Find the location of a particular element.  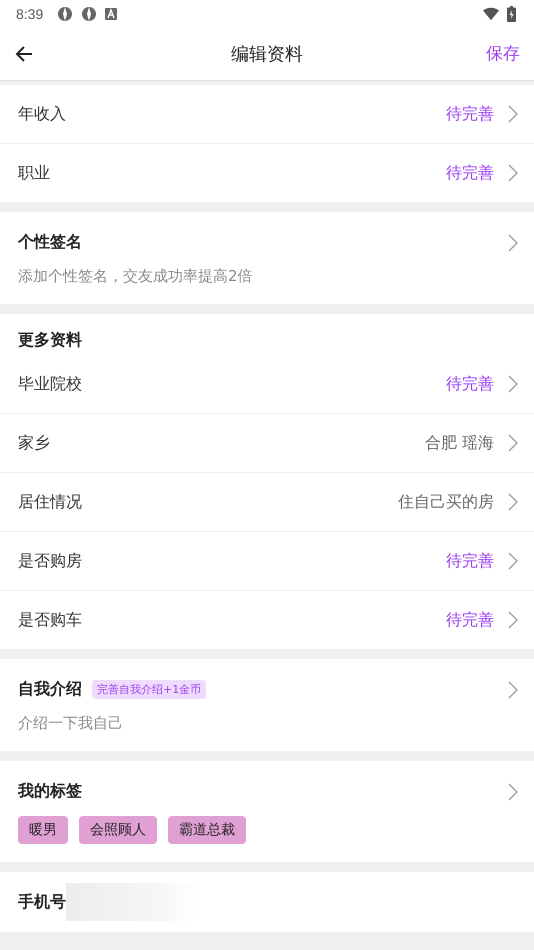

section-hint: 添加个性签名，交友成功率提高2倍 is located at coordinates (268, 276).